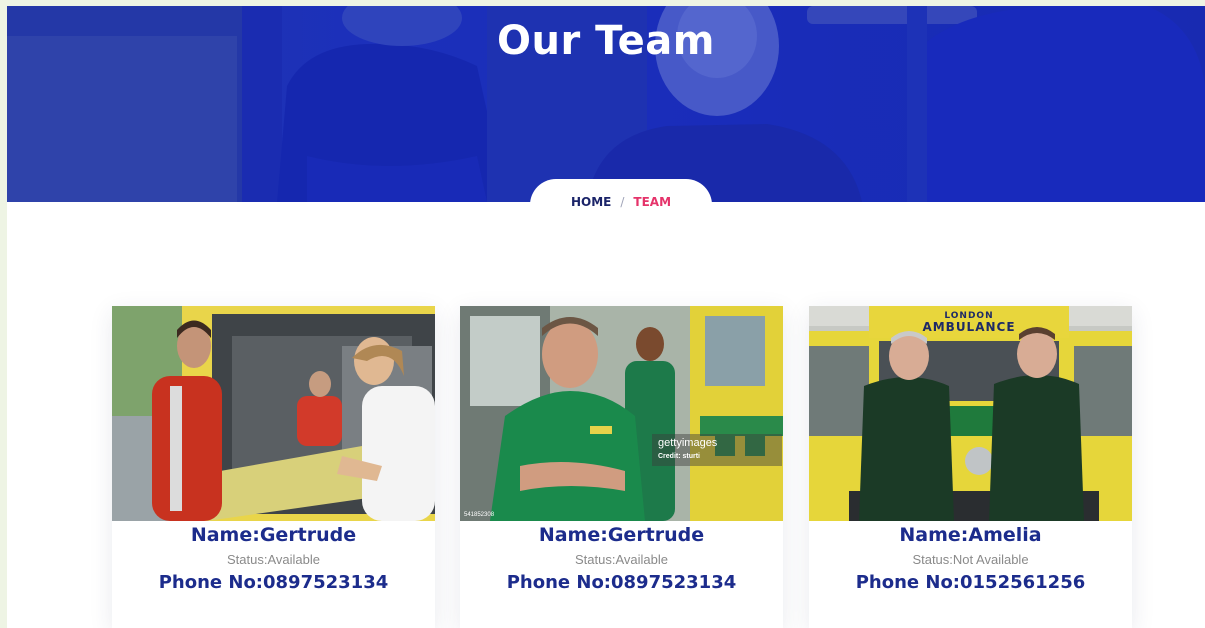  I want to click on breadcrumb-home-link: HOME, so click(591, 202).